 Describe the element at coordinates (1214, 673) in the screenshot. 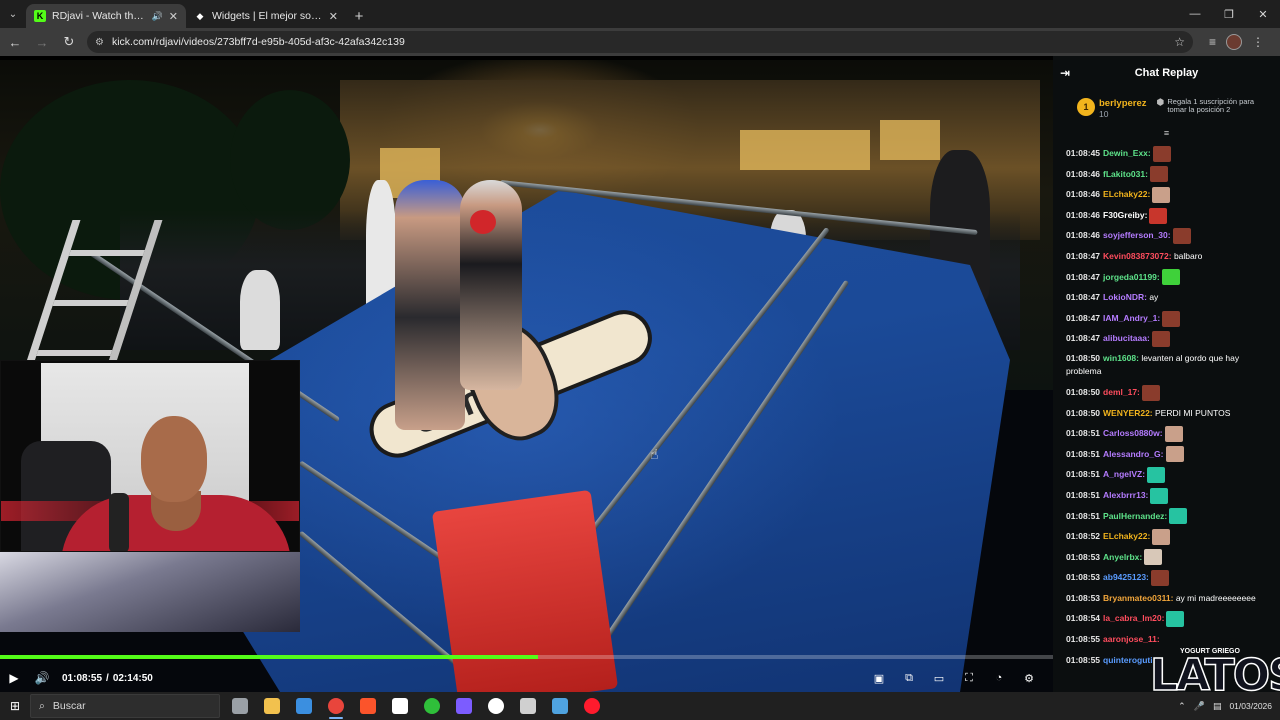

I see `brand-watermark: LATOS YOGURT GRIEGO` at that location.